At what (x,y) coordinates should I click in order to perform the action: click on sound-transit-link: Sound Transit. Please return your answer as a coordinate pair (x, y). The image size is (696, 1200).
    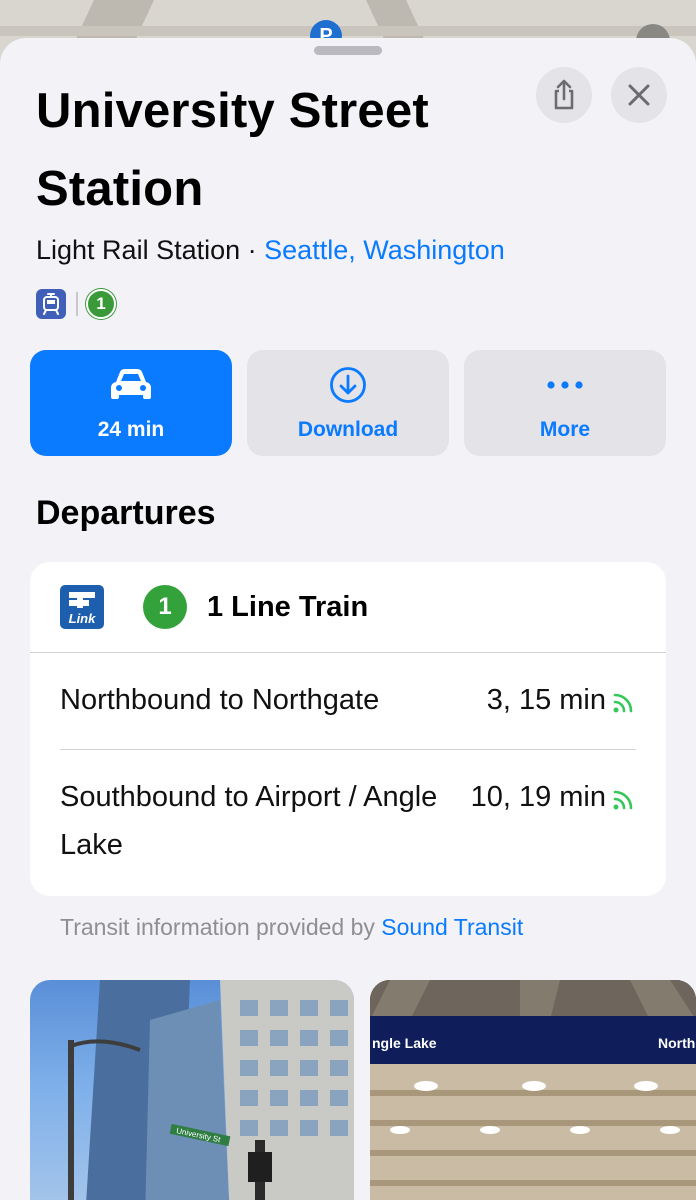
    Looking at the image, I should click on (452, 927).